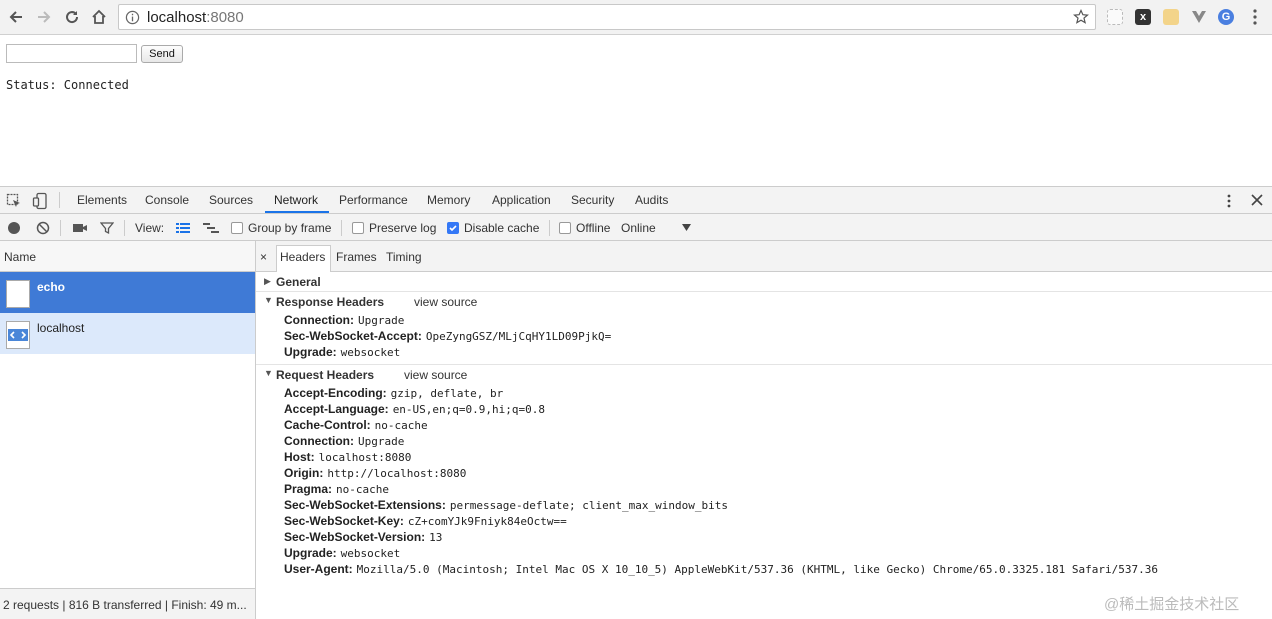  Describe the element at coordinates (593, 228) in the screenshot. I see `offline-label: Offline` at that location.